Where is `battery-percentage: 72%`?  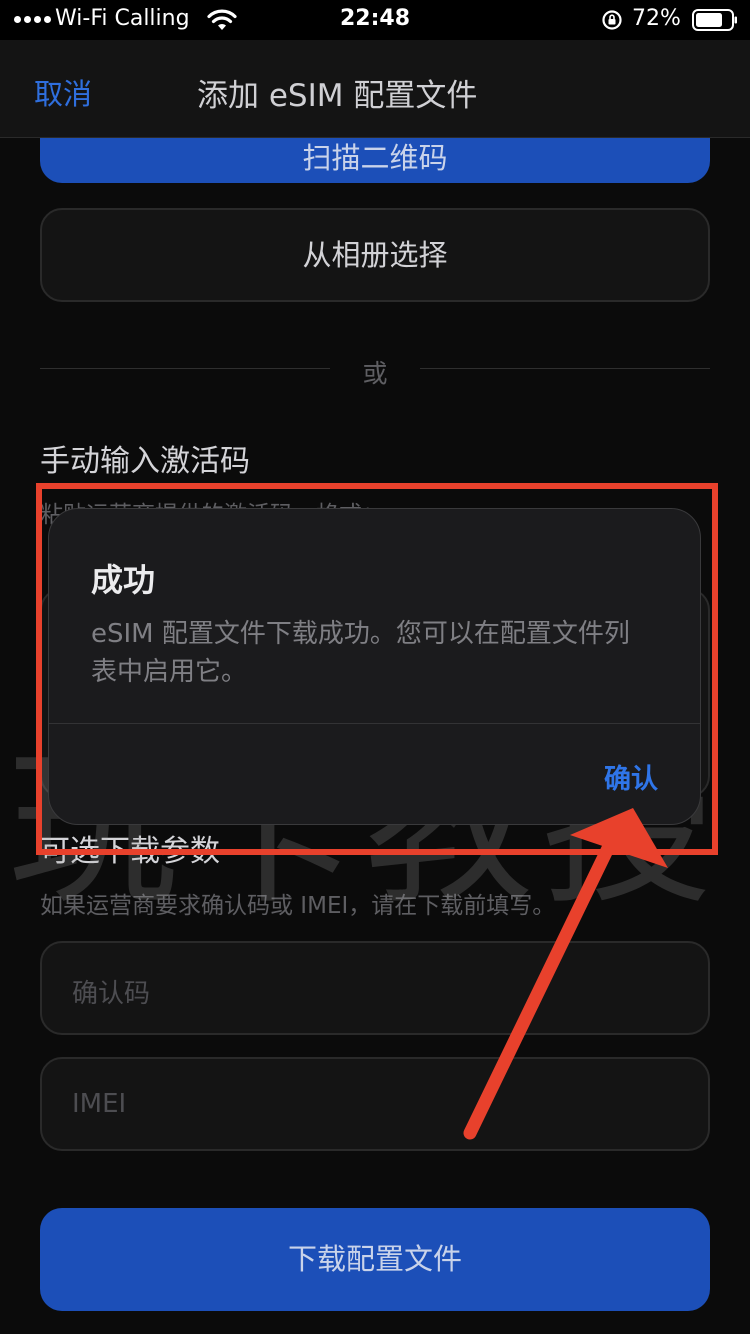
battery-percentage: 72% is located at coordinates (656, 18).